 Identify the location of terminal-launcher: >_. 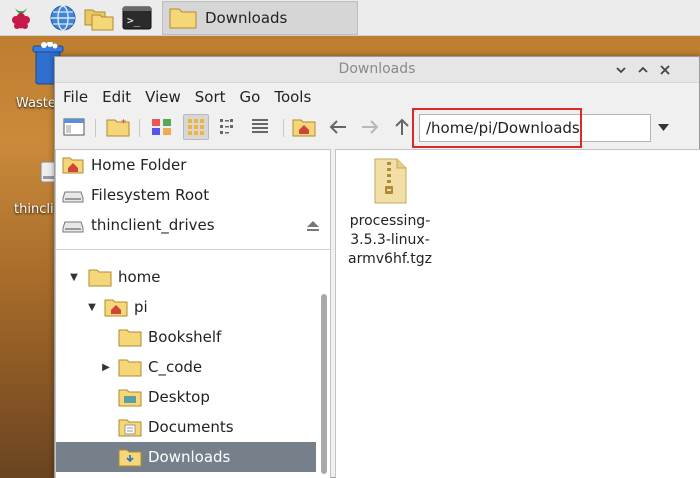
(137, 18).